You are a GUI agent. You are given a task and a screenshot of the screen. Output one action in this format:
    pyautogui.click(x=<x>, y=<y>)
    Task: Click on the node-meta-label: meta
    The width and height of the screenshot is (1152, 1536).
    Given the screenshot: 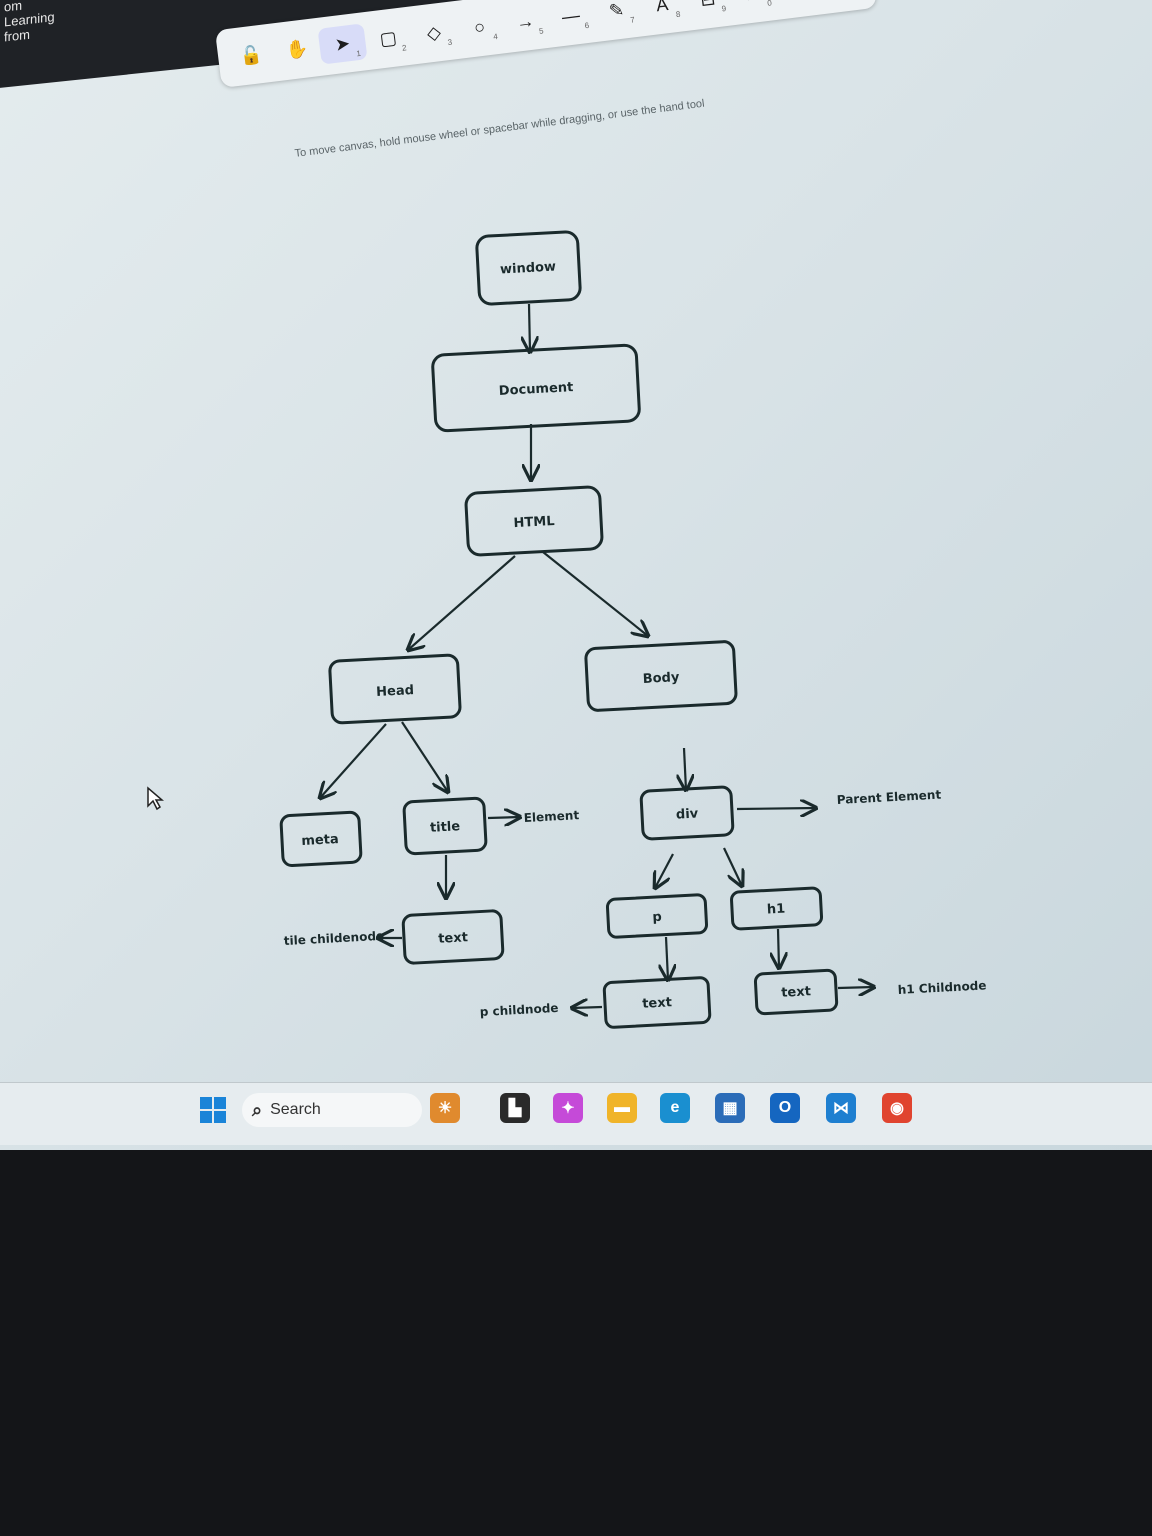 What is the action you would take?
    pyautogui.click(x=320, y=840)
    